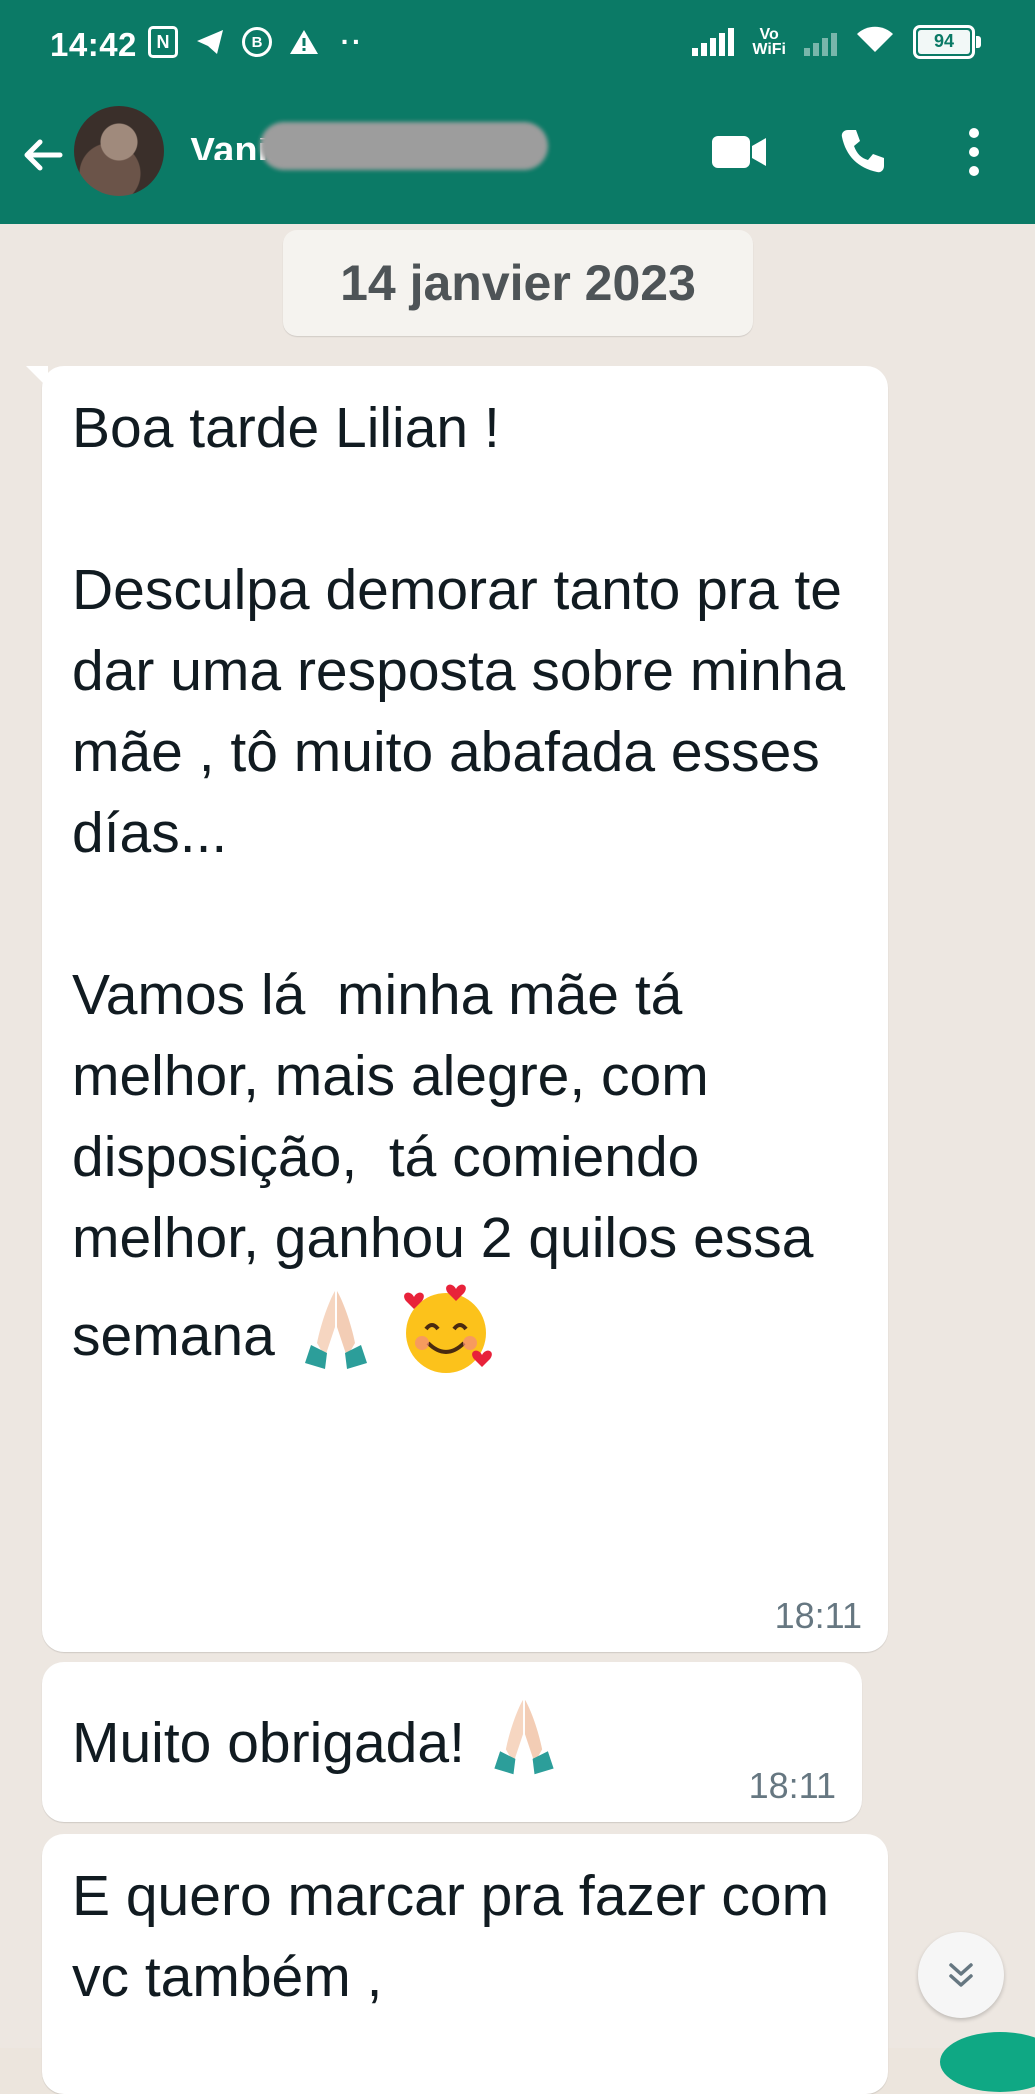  I want to click on nfc-icon: N, so click(163, 42).